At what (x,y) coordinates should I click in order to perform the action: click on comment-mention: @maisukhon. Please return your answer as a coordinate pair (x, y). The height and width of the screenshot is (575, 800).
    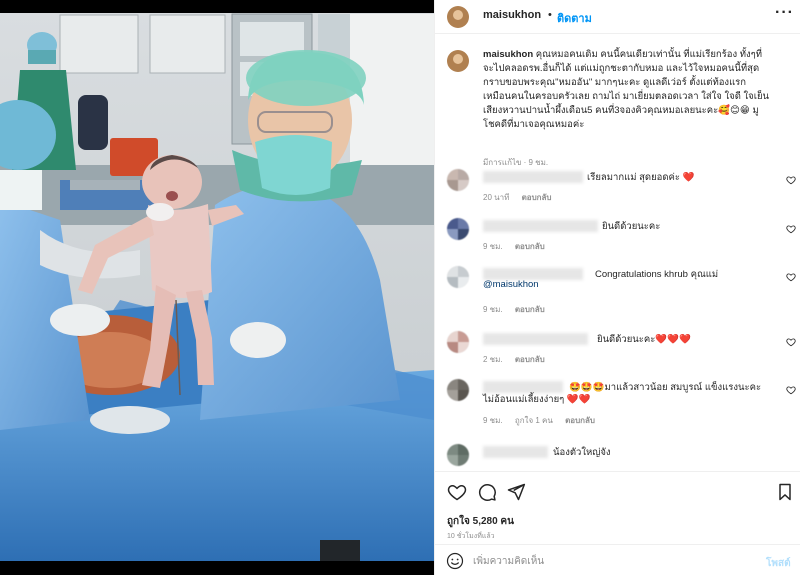
    Looking at the image, I should click on (511, 284).